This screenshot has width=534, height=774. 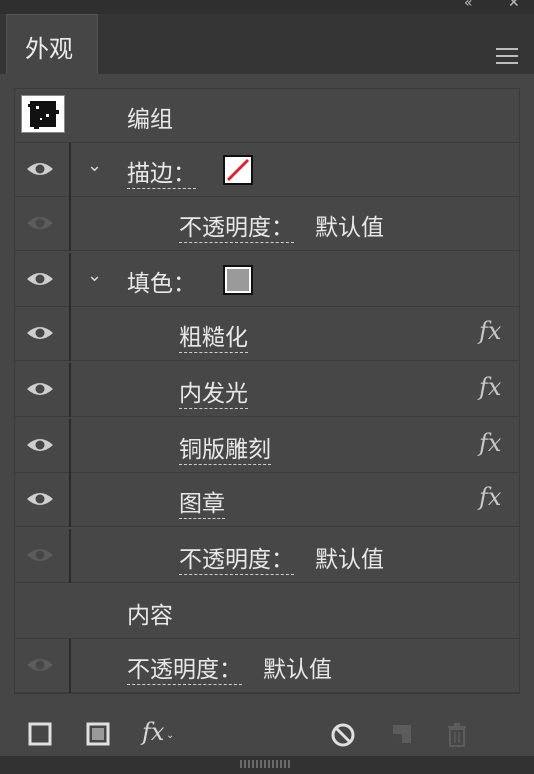 I want to click on row-fill: ⌄ 填色：, so click(x=267, y=280).